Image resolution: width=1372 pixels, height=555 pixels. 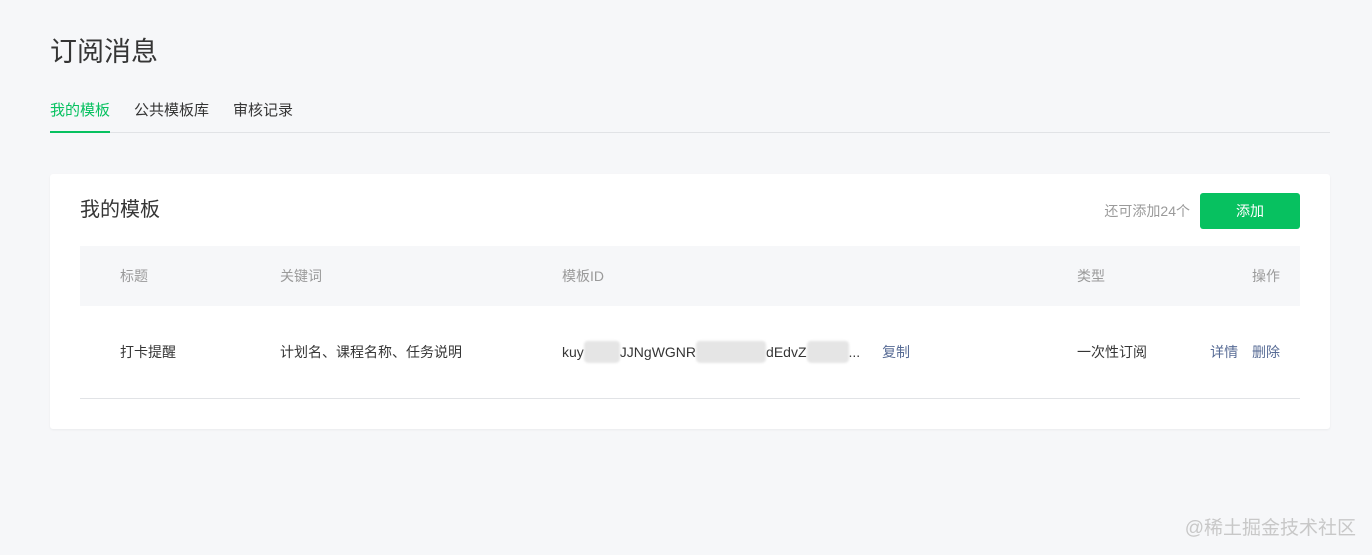 What do you see at coordinates (171, 114) in the screenshot?
I see `tab-public-template-library: 公共模板库` at bounding box center [171, 114].